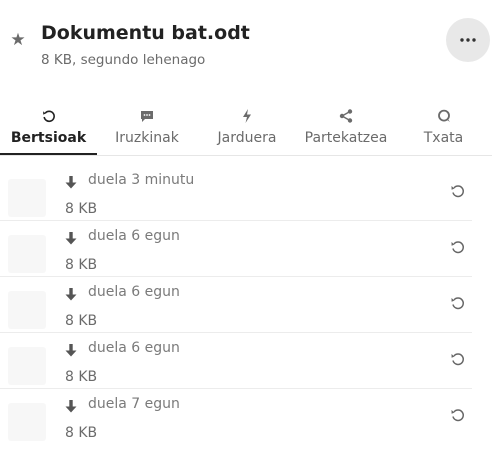  I want to click on flash-icon, so click(247, 116).